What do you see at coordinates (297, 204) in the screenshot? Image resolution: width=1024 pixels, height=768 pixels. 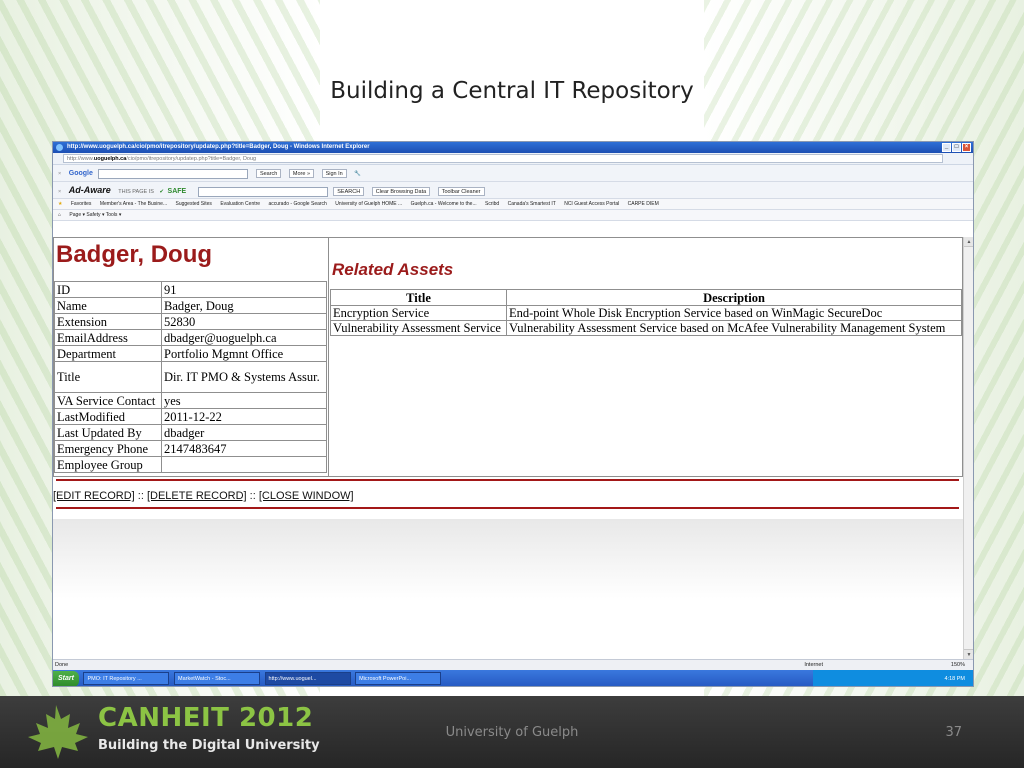 I see `fav-item: accurado - Google Search` at bounding box center [297, 204].